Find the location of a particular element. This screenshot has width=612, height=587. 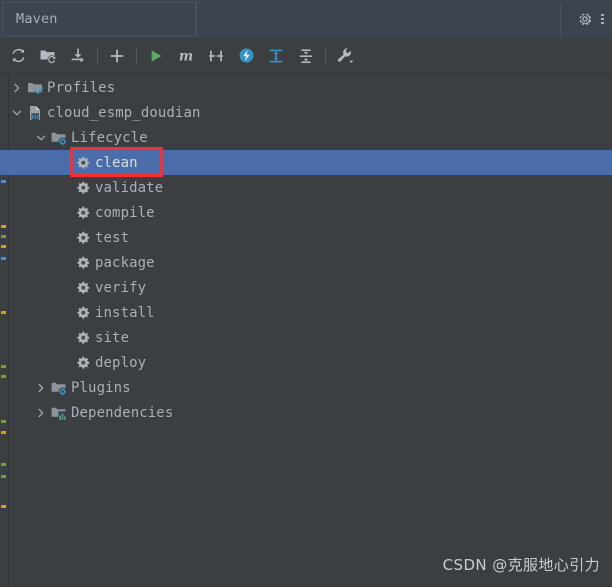

tree-row-site: site is located at coordinates (306, 337).